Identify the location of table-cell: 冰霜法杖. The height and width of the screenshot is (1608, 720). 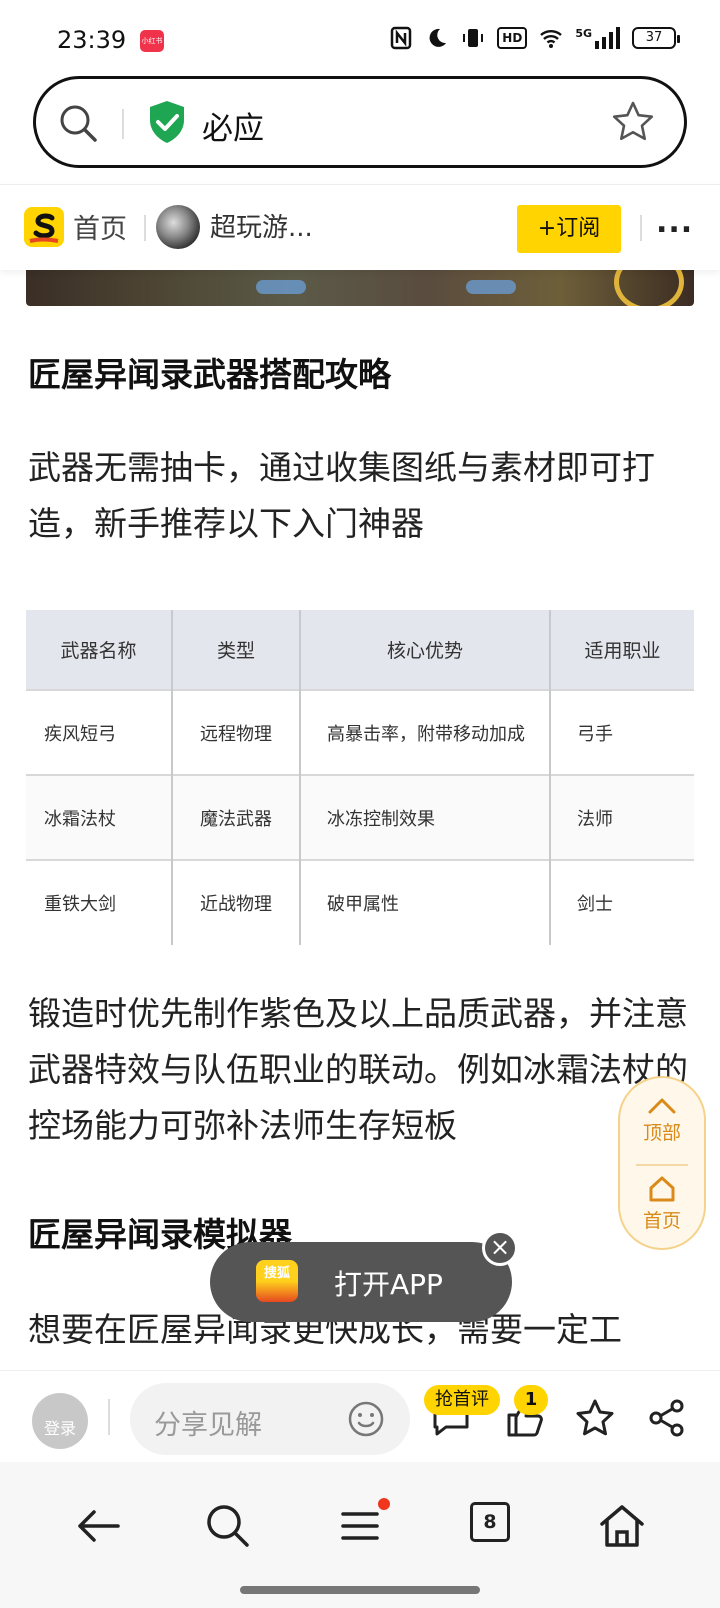
(99, 817).